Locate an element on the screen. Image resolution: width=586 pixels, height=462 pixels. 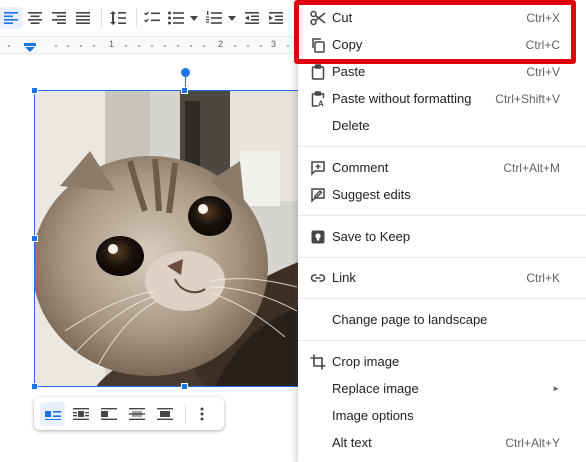
menu-item-crop-image: Crop image is located at coordinates (442, 361).